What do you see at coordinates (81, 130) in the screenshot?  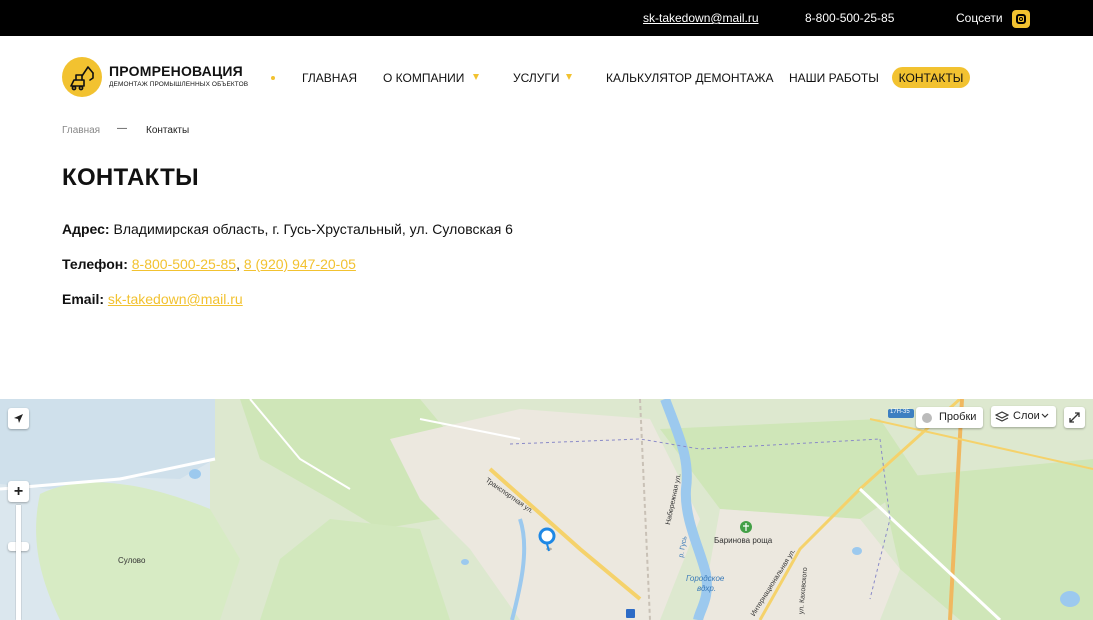 I see `breadcrumb-home-link: Главная` at bounding box center [81, 130].